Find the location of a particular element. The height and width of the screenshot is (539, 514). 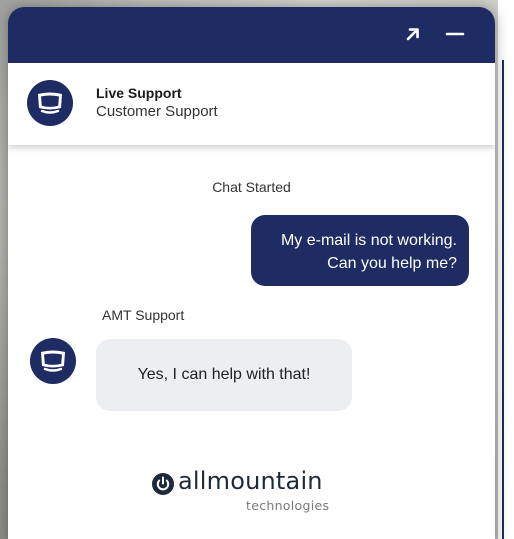

agent-name: Live Support is located at coordinates (139, 93).